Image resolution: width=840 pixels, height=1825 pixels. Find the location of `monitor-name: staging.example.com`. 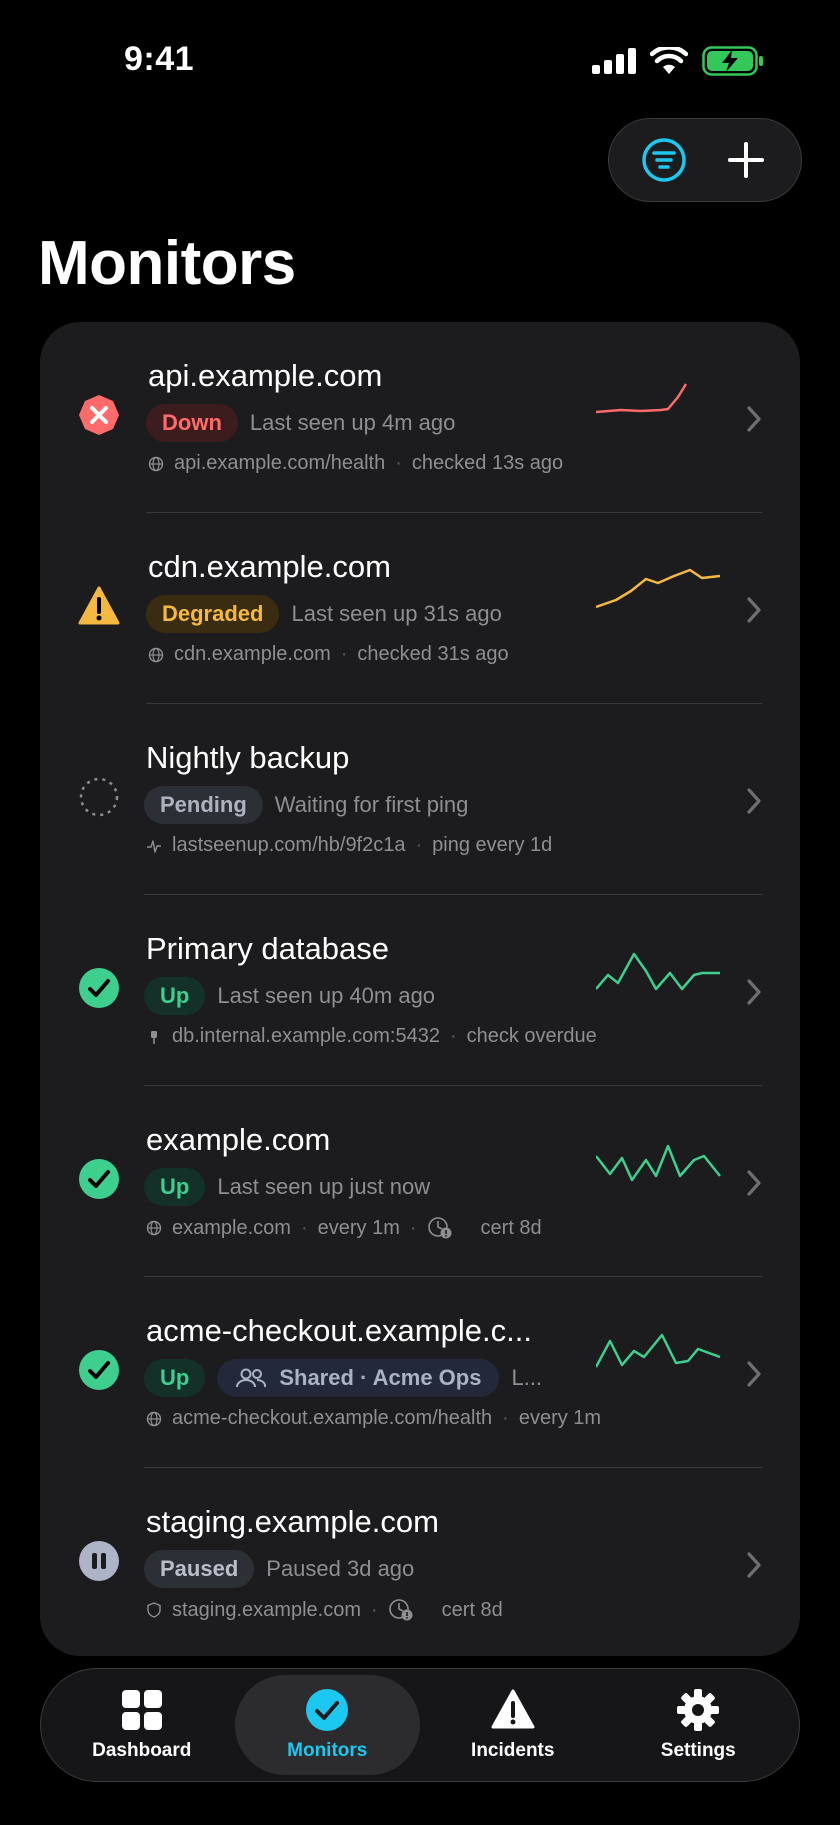

monitor-name: staging.example.com is located at coordinates (292, 1521).